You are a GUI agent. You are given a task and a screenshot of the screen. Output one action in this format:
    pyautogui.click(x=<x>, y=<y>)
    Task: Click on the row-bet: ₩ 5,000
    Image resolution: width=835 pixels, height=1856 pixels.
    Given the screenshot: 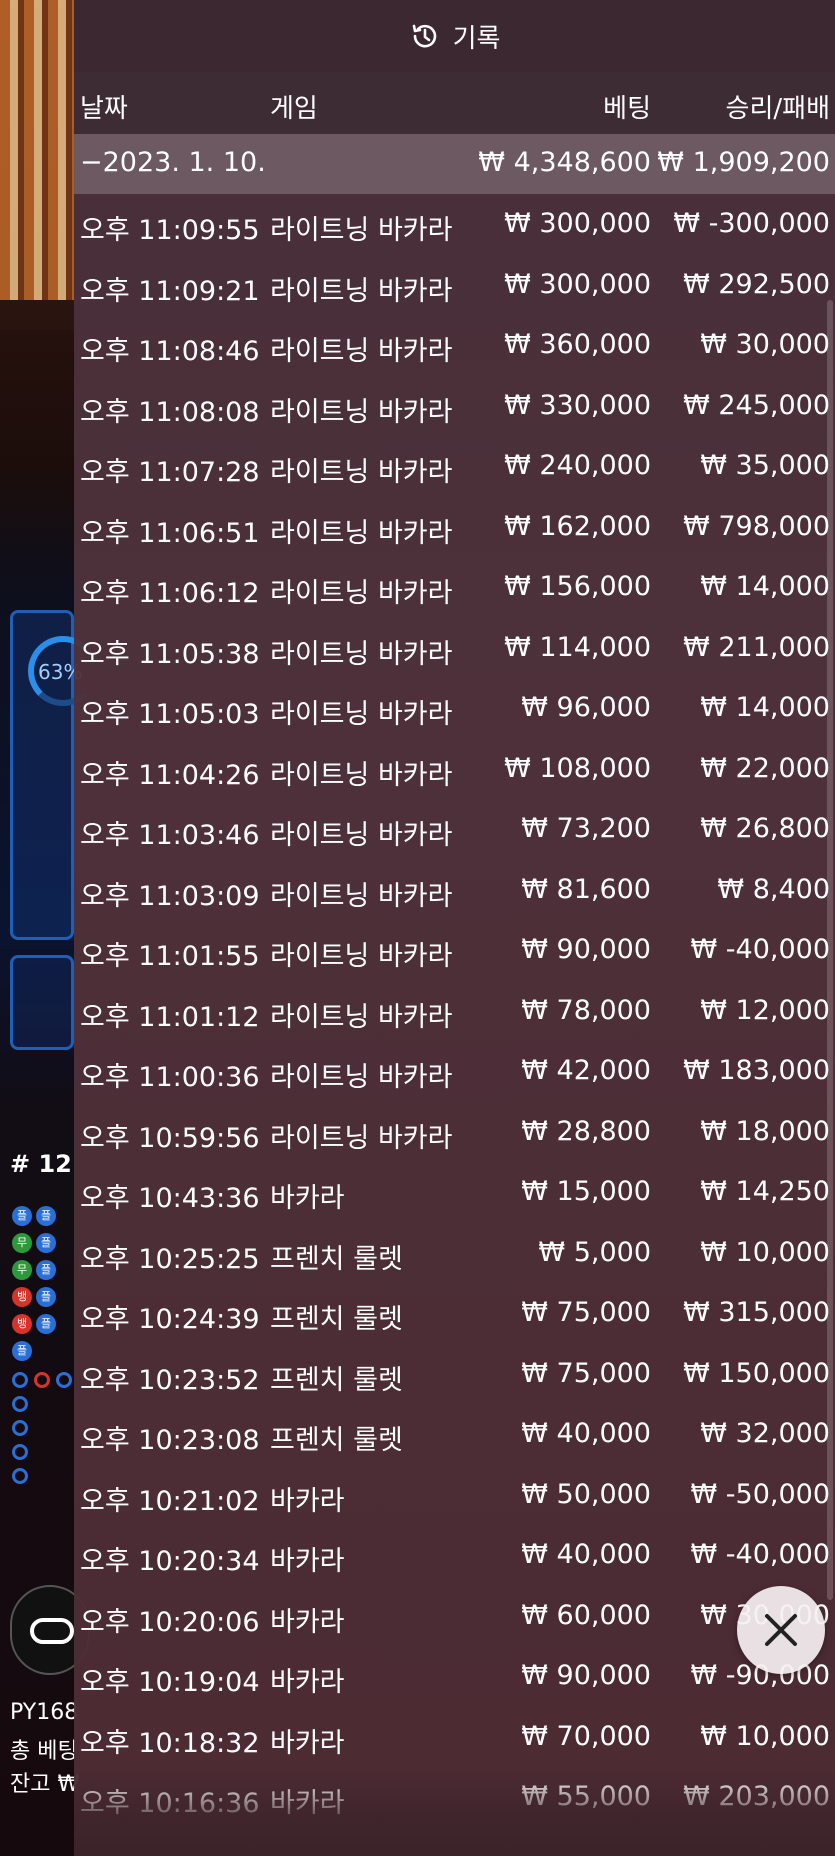 What is the action you would take?
    pyautogui.click(x=594, y=1252)
    